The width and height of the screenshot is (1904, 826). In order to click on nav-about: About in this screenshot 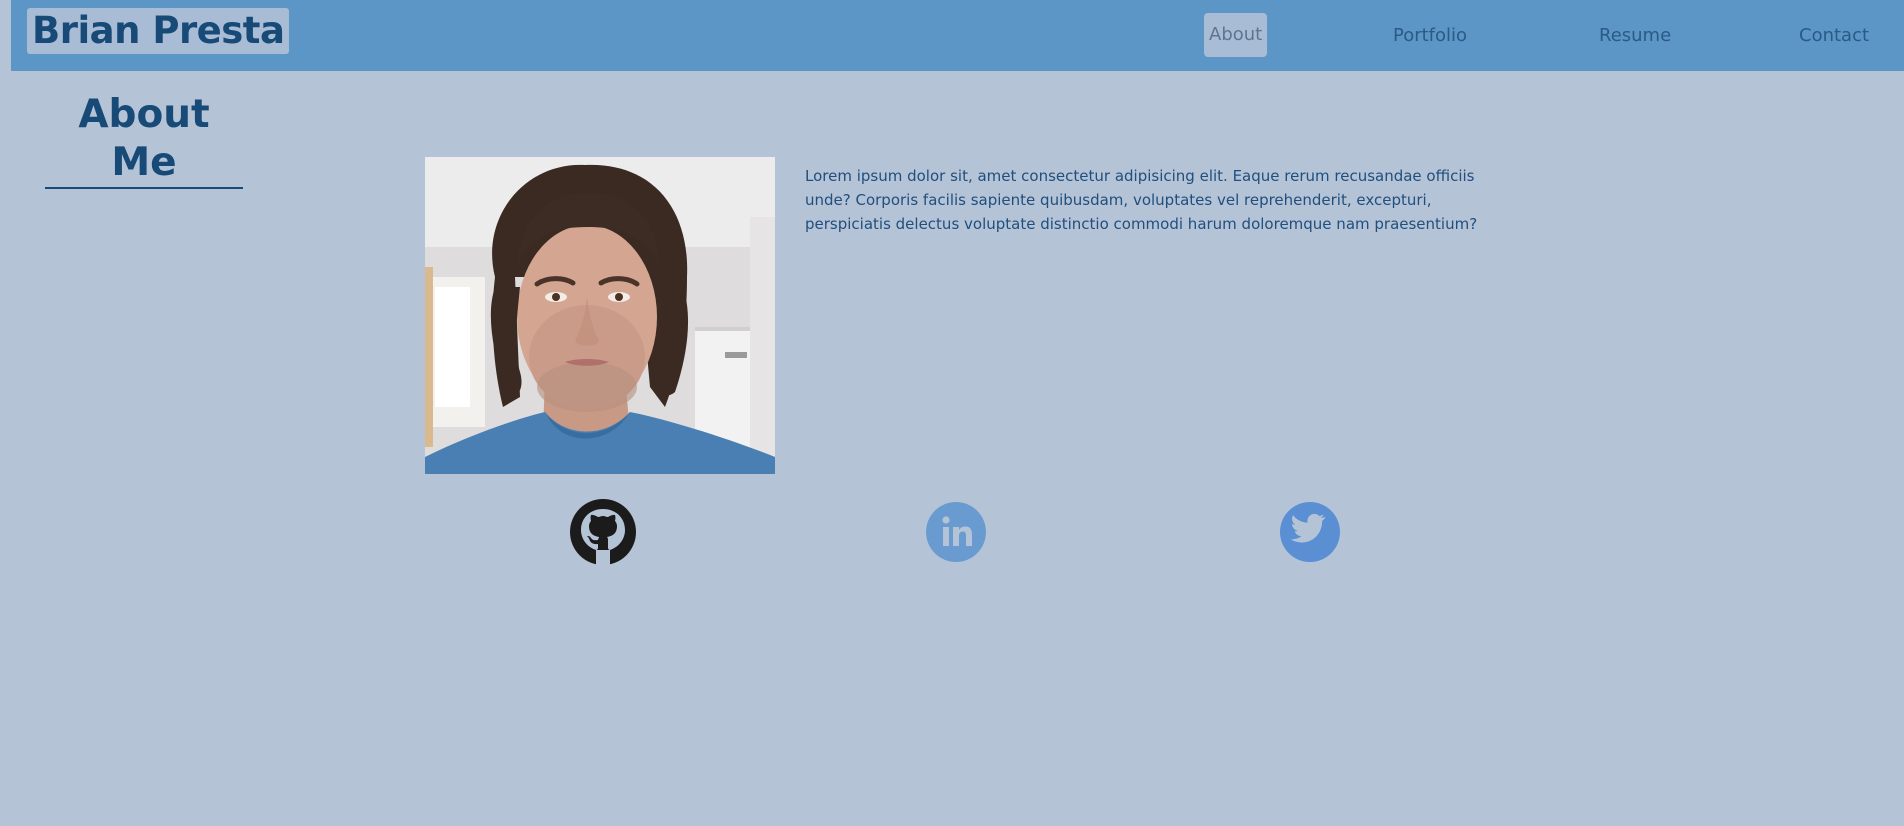, I will do `click(1236, 35)`.